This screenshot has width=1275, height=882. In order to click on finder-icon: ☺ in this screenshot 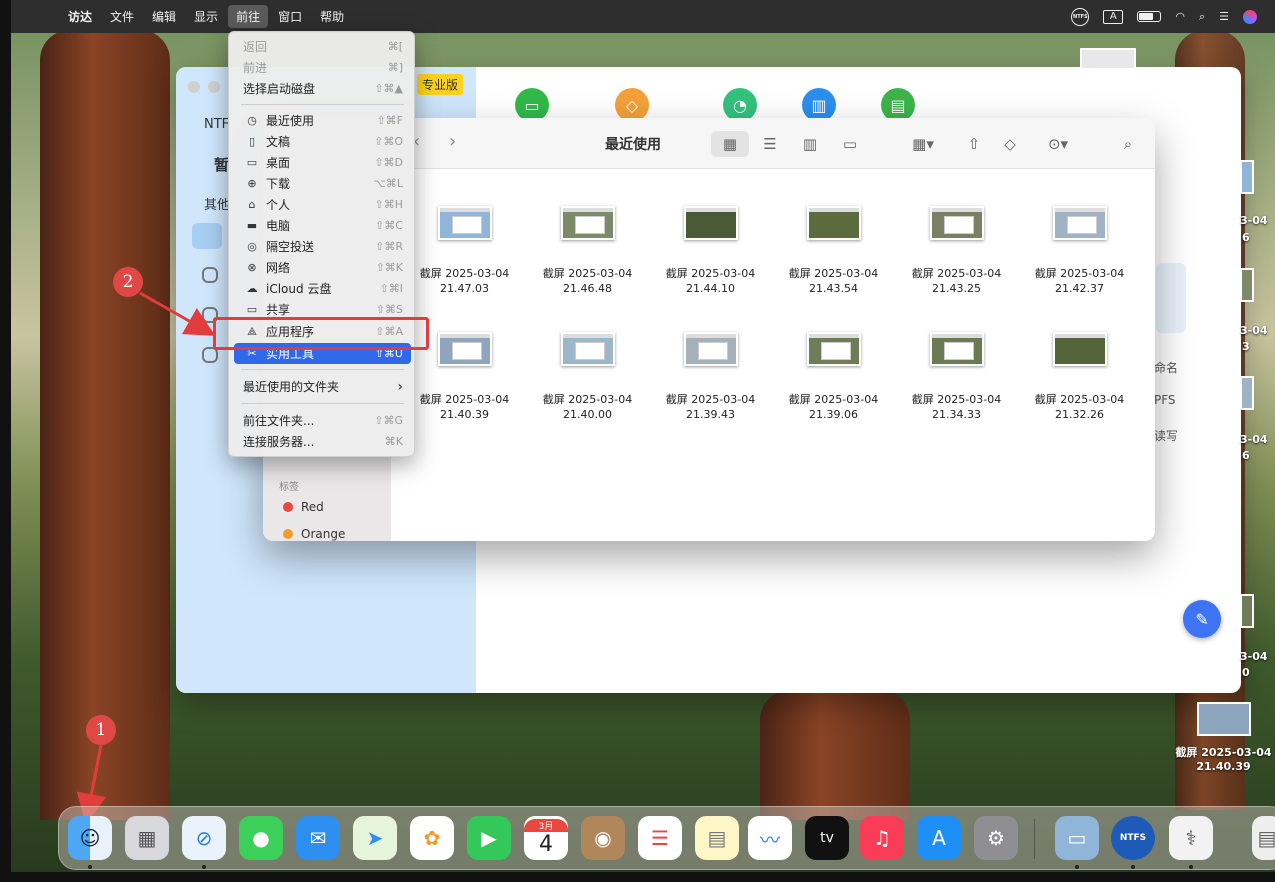, I will do `click(90, 838)`.